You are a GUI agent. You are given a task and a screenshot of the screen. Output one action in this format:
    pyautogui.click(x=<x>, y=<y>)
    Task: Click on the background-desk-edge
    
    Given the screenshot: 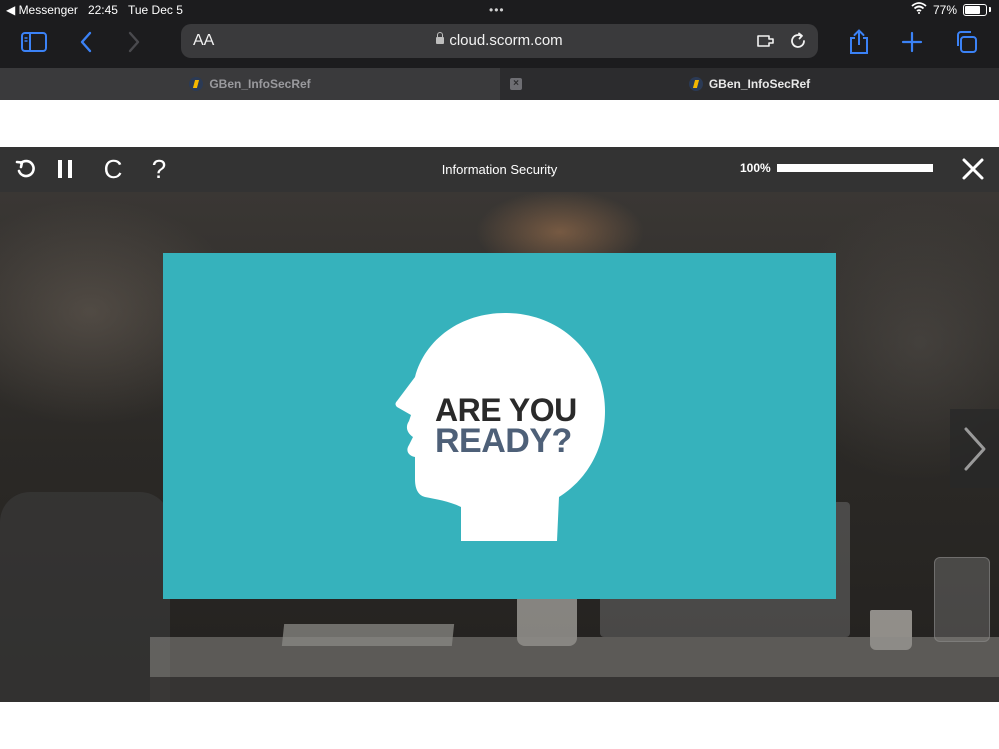 What is the action you would take?
    pyautogui.click(x=574, y=689)
    